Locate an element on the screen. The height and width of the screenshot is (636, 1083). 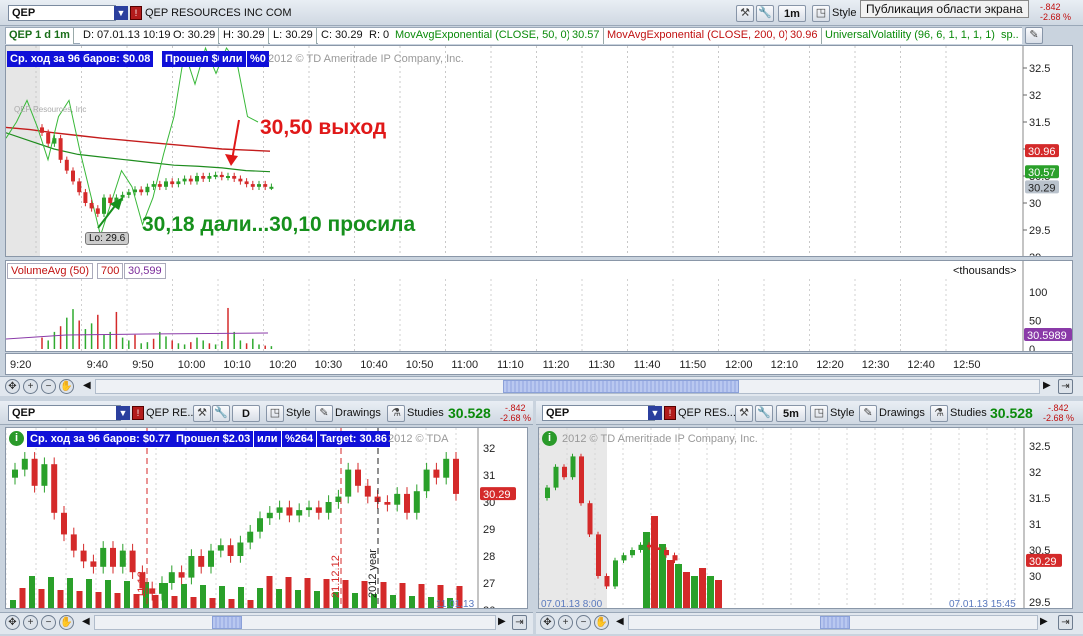
br-price-tick: 32 is located at coordinates (1035, 473).